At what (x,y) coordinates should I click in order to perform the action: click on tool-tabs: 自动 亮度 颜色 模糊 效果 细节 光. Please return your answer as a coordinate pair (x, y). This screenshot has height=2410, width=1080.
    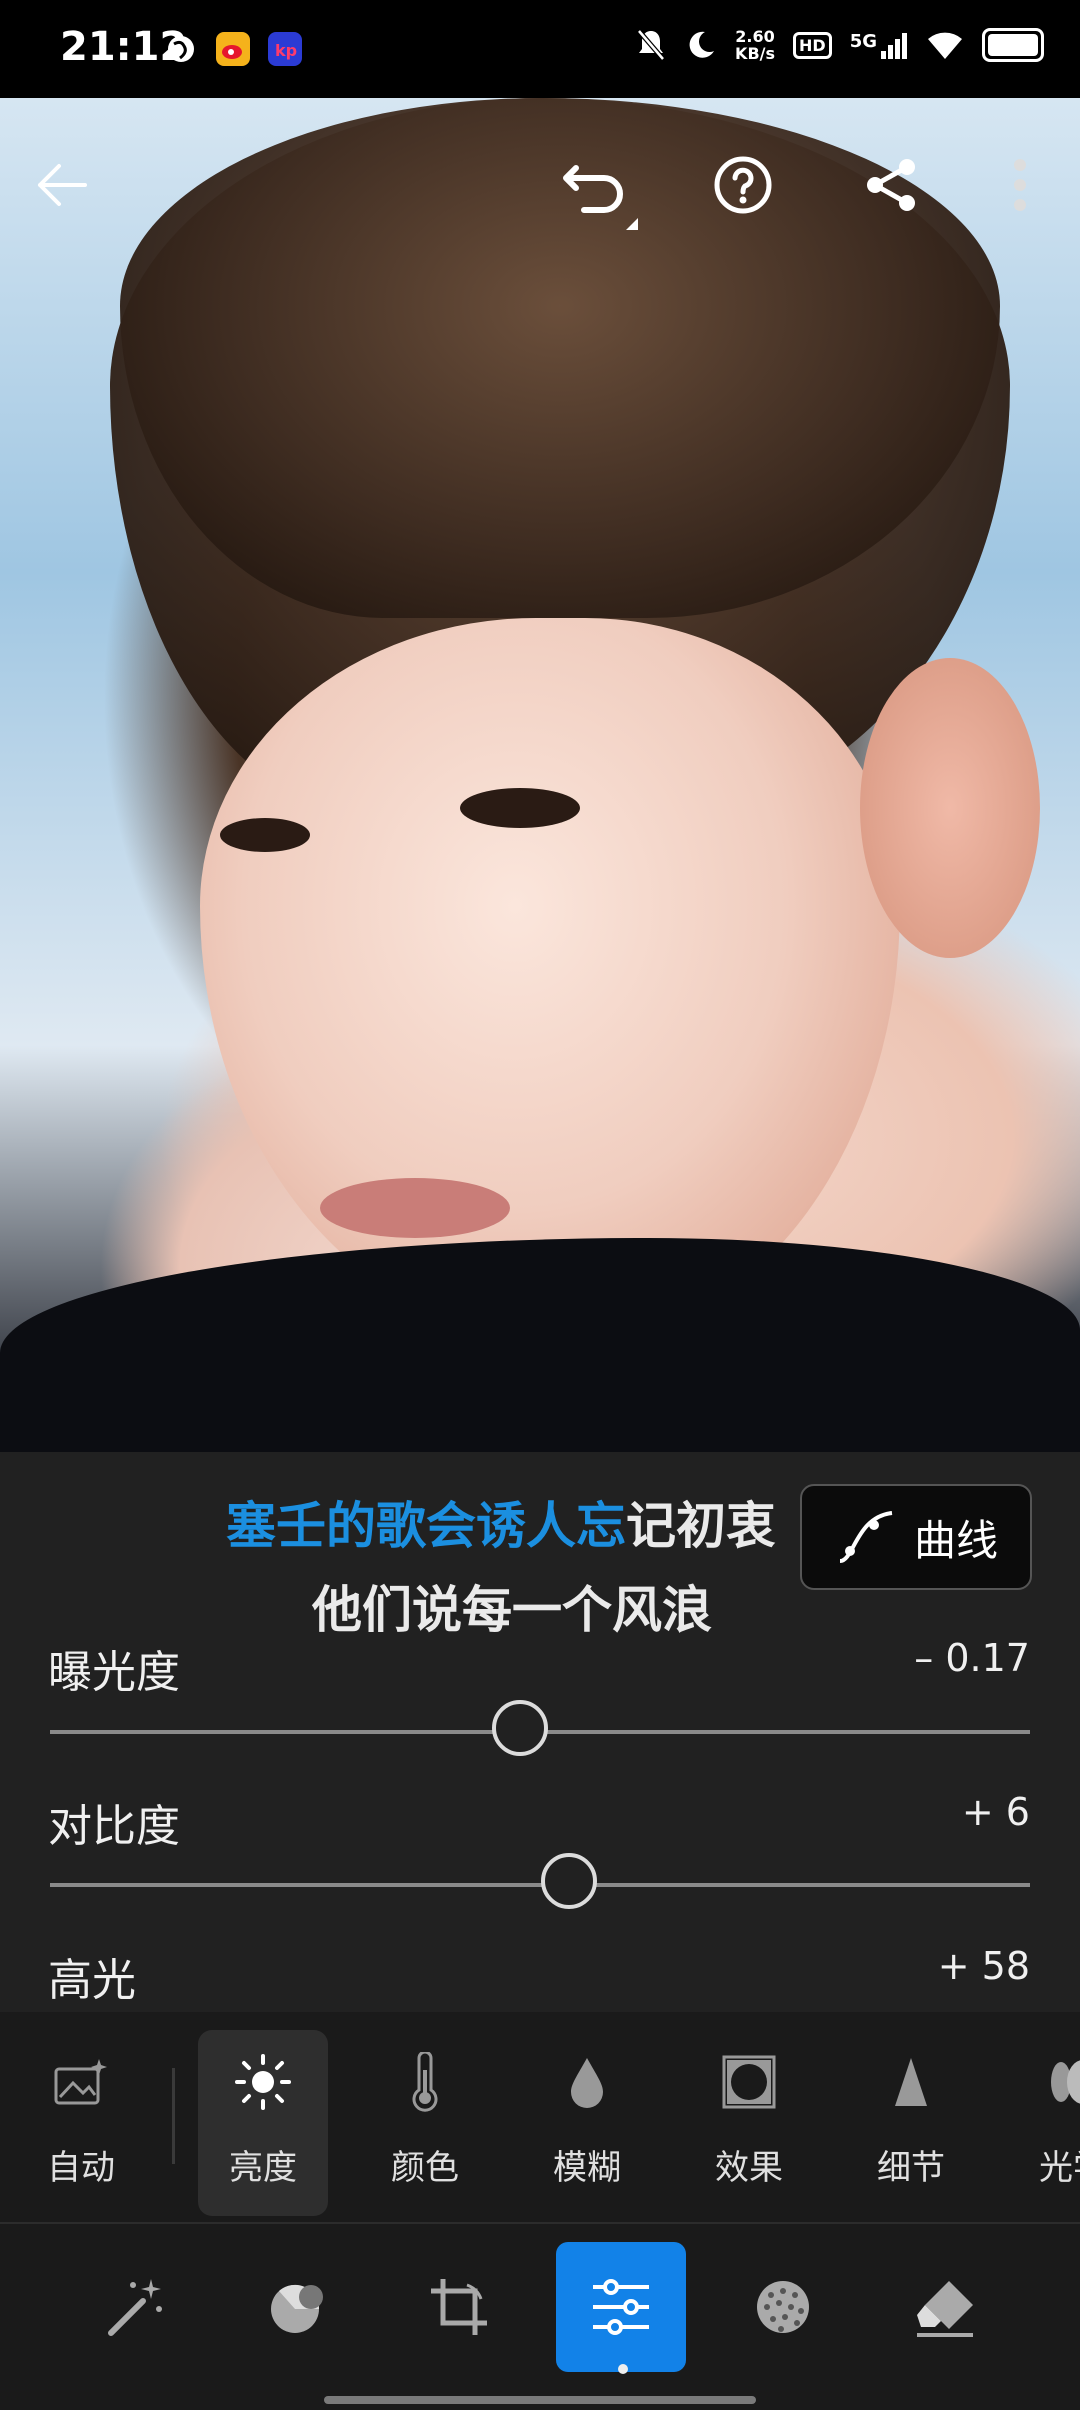
    Looking at the image, I should click on (540, 2123).